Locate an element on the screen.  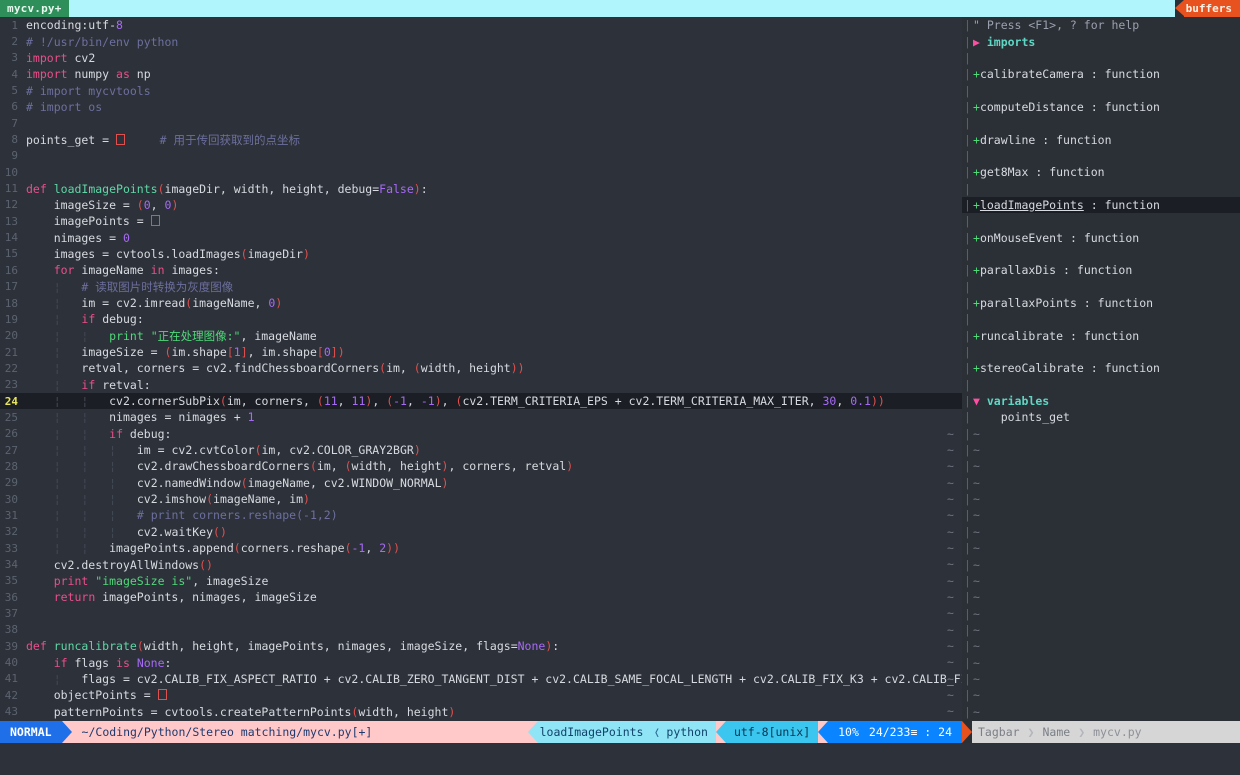
code-line: 3 import cv2 is located at coordinates (481, 58).